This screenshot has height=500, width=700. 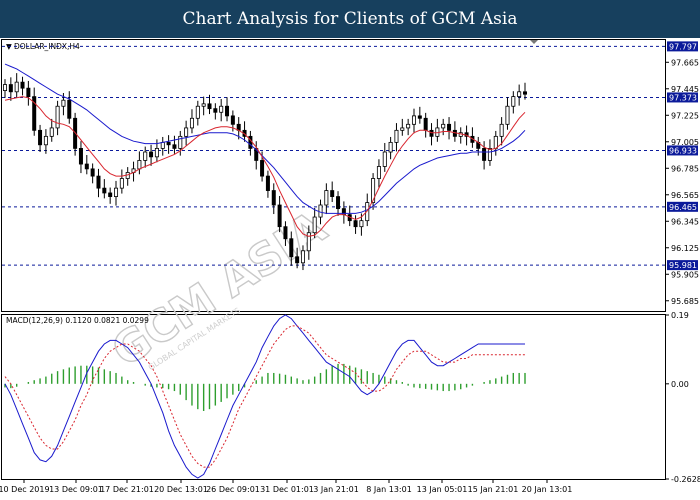 What do you see at coordinates (336, 489) in the screenshot?
I see `time-tick-label: 3 Jan 21:01` at bounding box center [336, 489].